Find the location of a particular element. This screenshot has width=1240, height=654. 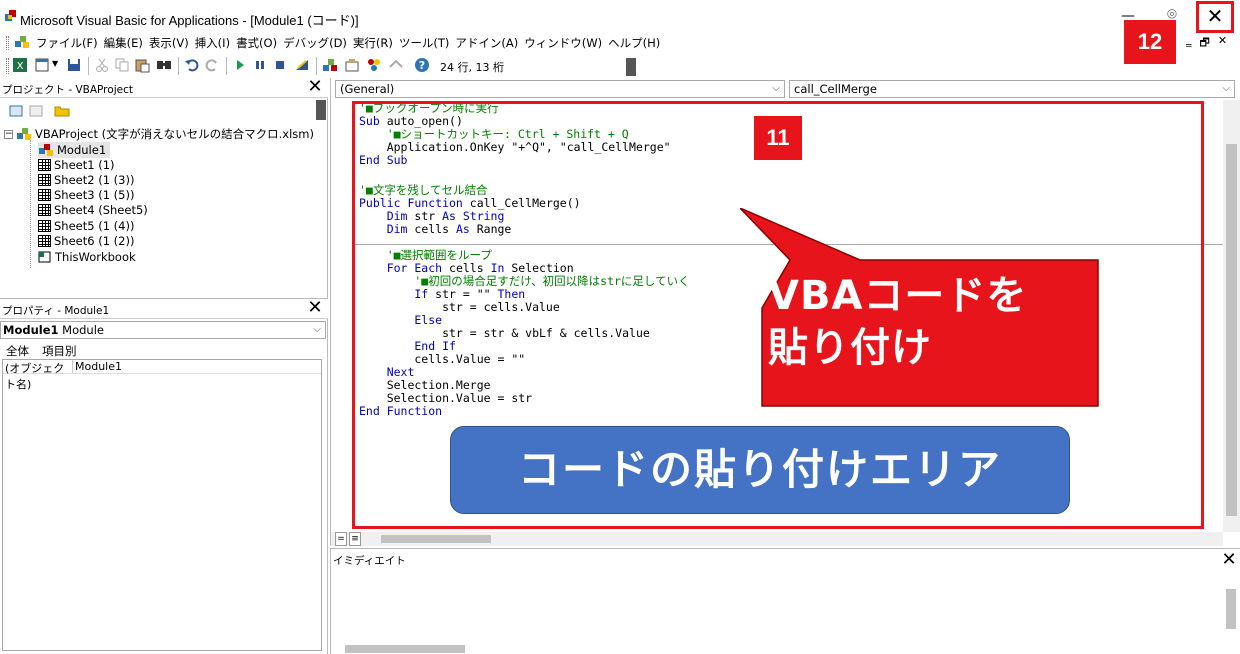

run-icon is located at coordinates (240, 65).